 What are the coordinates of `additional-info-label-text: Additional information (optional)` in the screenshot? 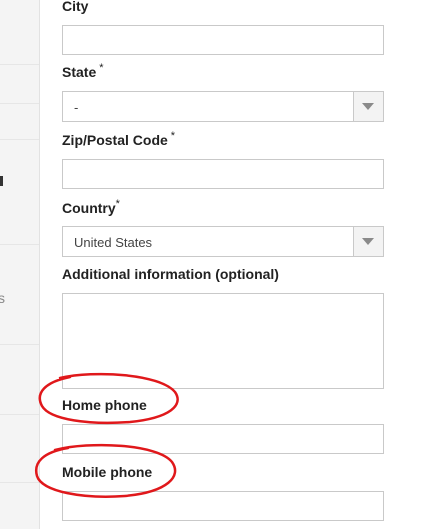 It's located at (170, 274).